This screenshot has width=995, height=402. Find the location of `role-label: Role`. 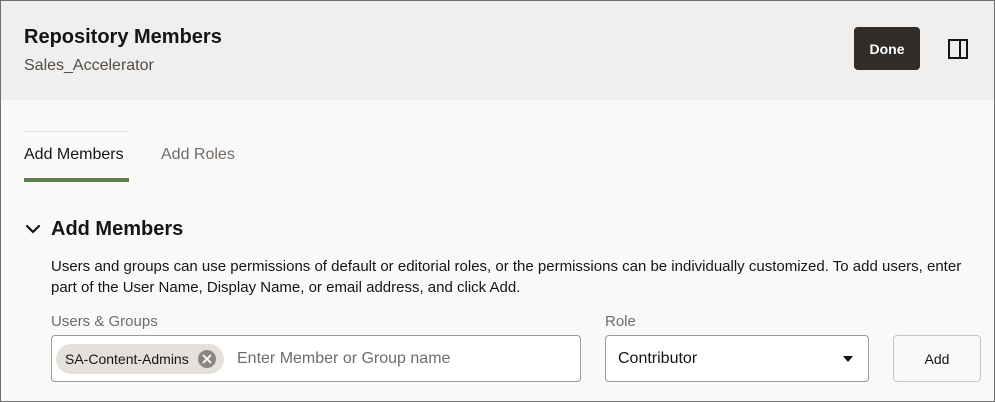

role-label: Role is located at coordinates (620, 321).